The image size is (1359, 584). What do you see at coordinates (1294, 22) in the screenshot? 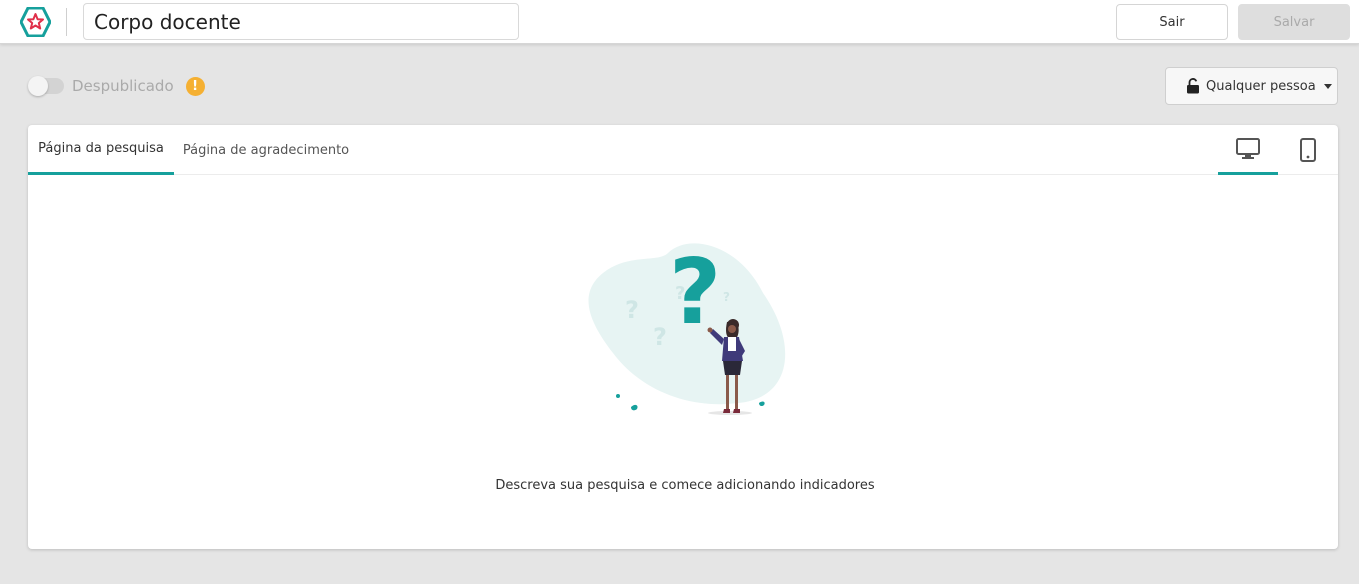
I see `save-button: Salvar` at bounding box center [1294, 22].